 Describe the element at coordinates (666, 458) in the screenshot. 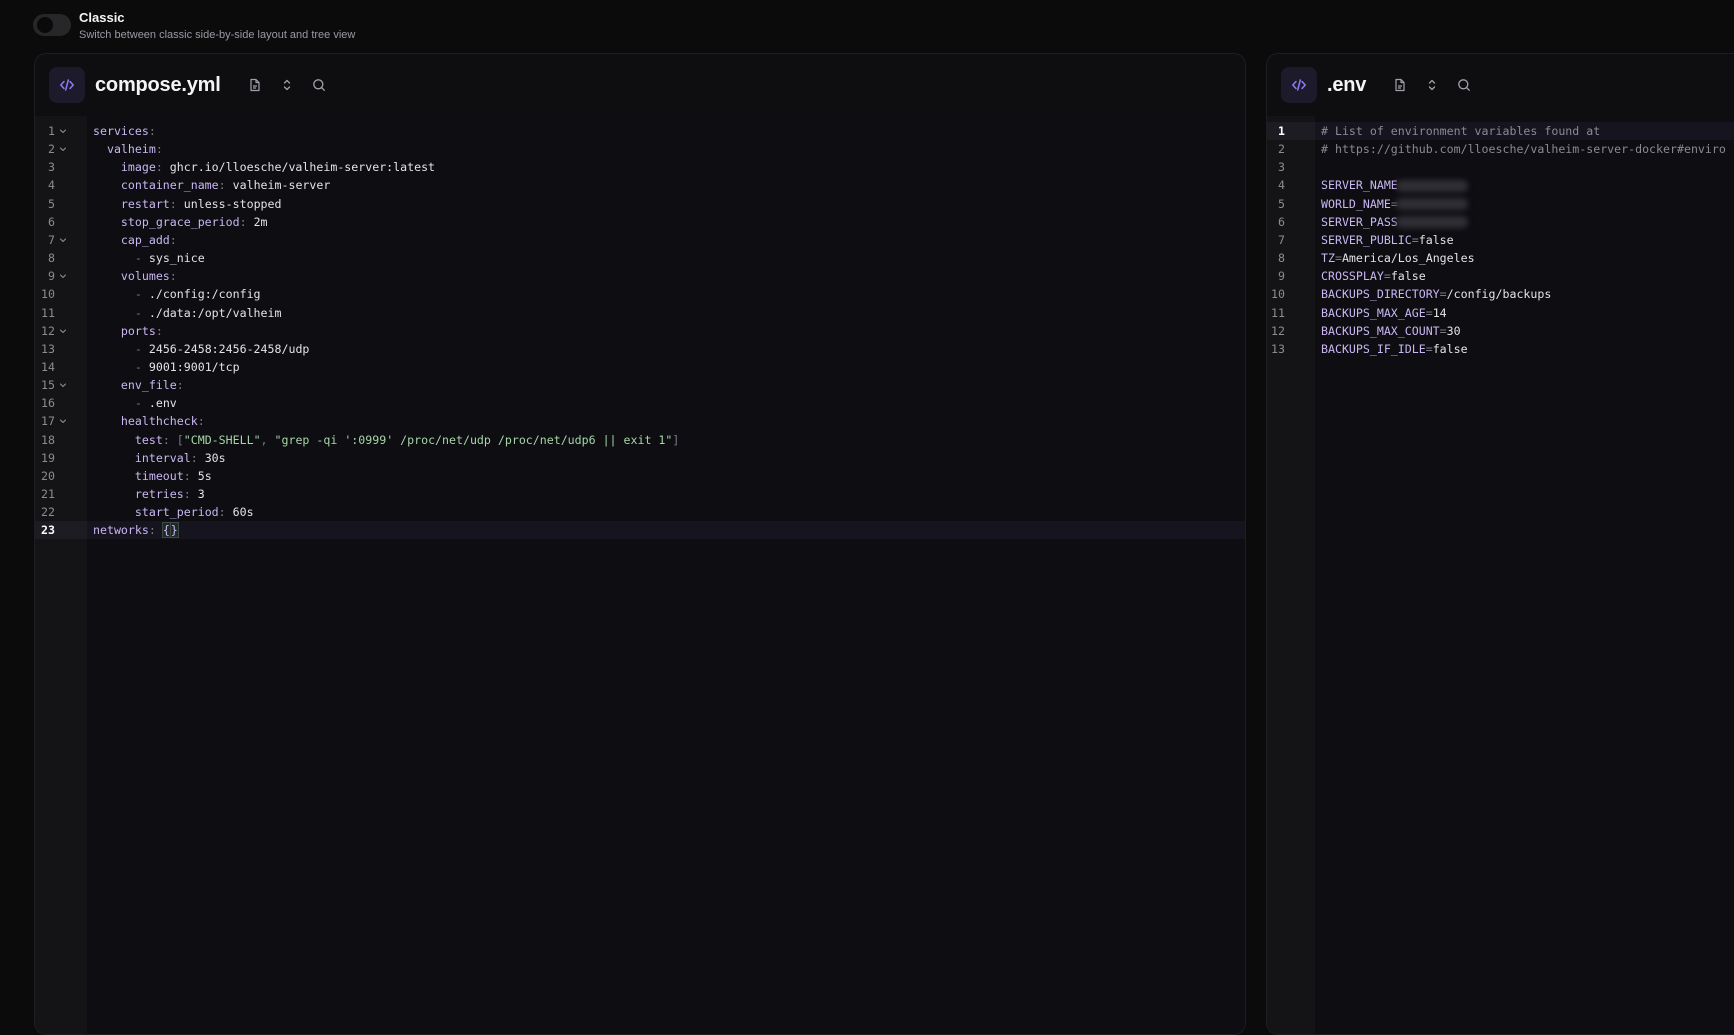

I see `code-line: interval: 30s` at that location.